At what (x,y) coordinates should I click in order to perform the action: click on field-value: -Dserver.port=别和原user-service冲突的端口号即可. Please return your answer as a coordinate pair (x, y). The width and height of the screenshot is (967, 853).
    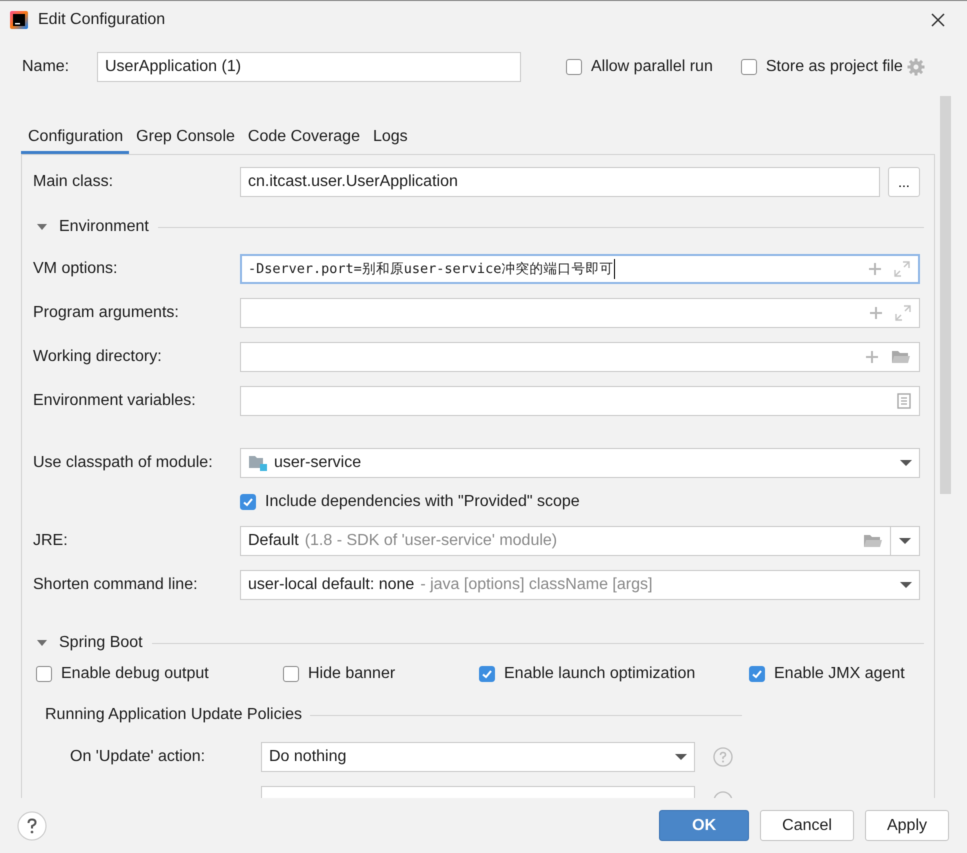
    Looking at the image, I should click on (431, 269).